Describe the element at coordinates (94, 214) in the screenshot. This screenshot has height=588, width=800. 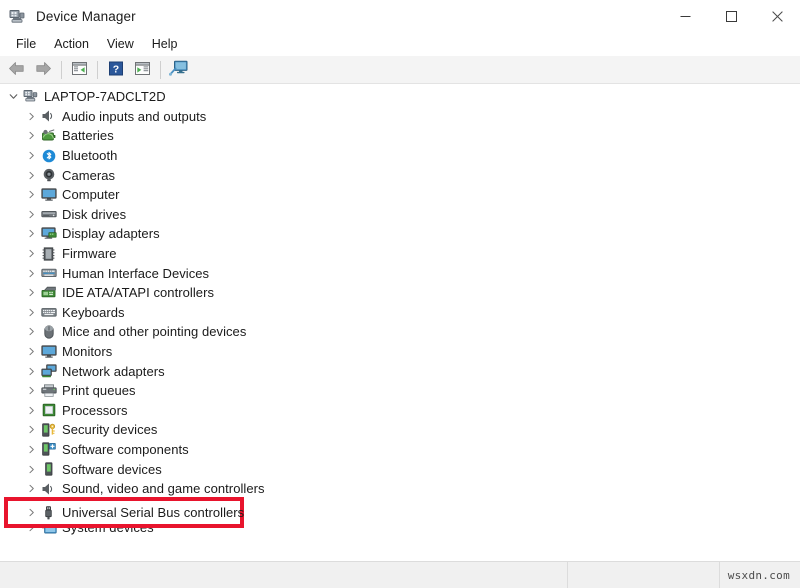
I see `tree-item-label: Disk drives` at that location.